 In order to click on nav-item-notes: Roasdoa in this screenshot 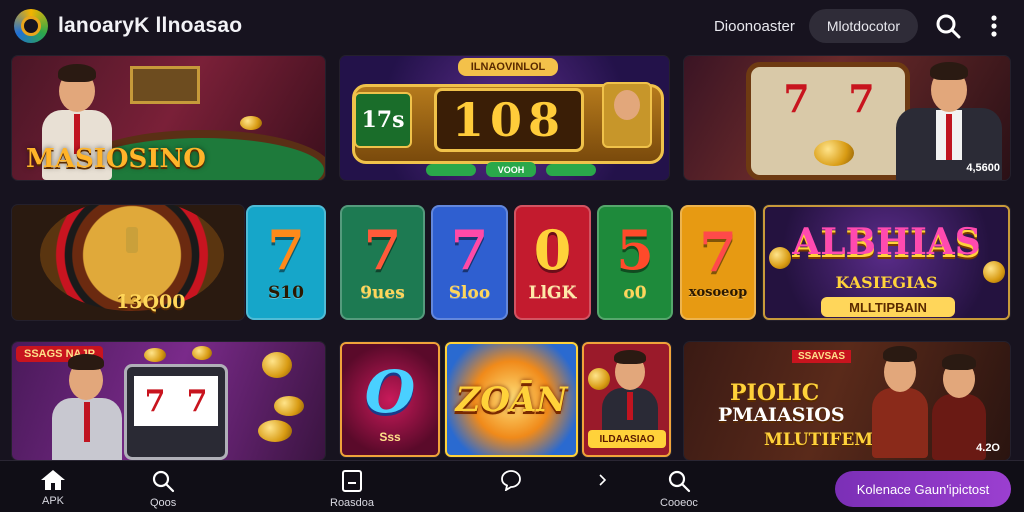, I will do `click(352, 489)`.